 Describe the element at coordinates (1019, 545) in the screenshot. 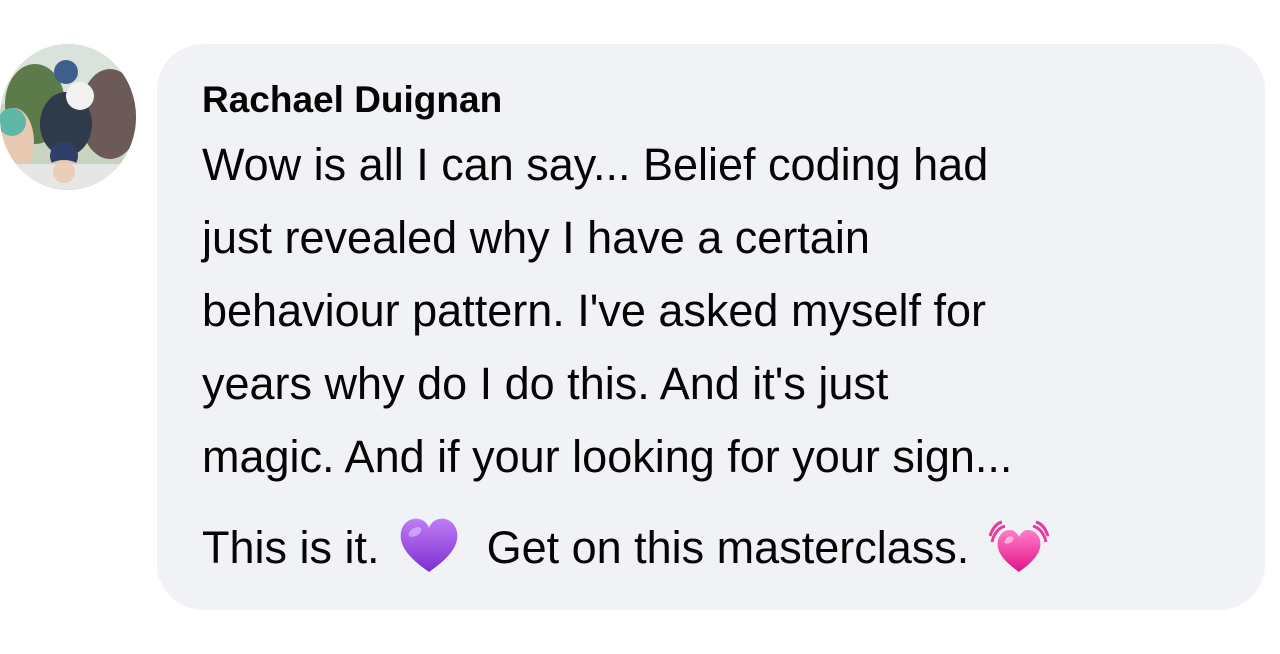

I see `beating-heart-icon` at that location.